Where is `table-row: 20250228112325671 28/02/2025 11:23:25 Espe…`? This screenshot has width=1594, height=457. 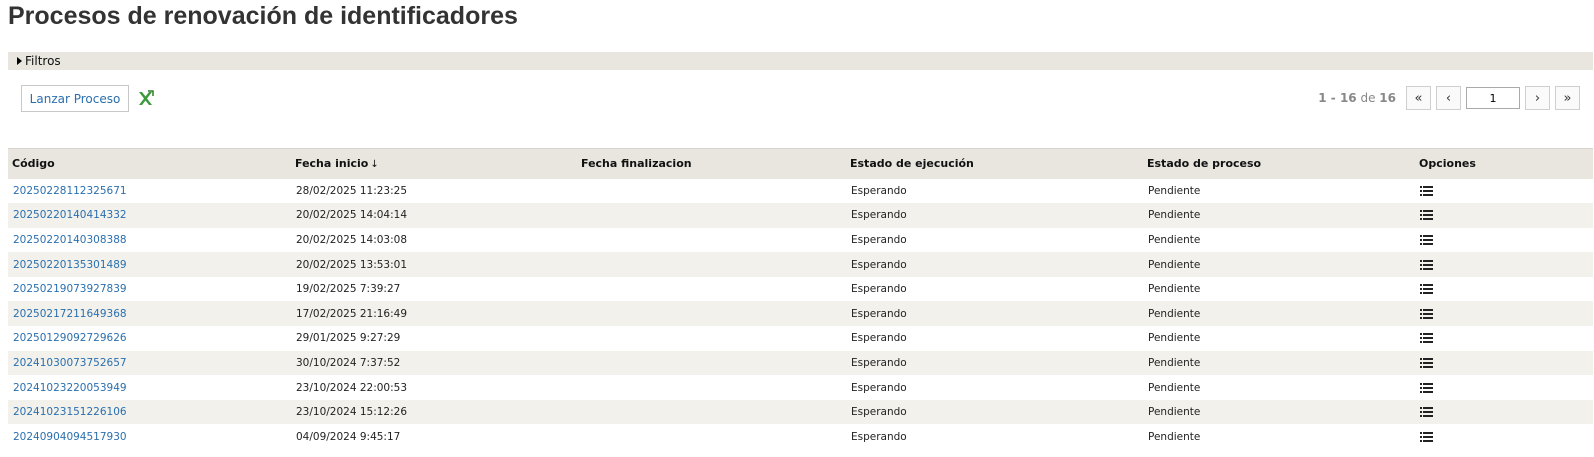
table-row: 20250228112325671 28/02/2025 11:23:25 Espe… is located at coordinates (800, 191).